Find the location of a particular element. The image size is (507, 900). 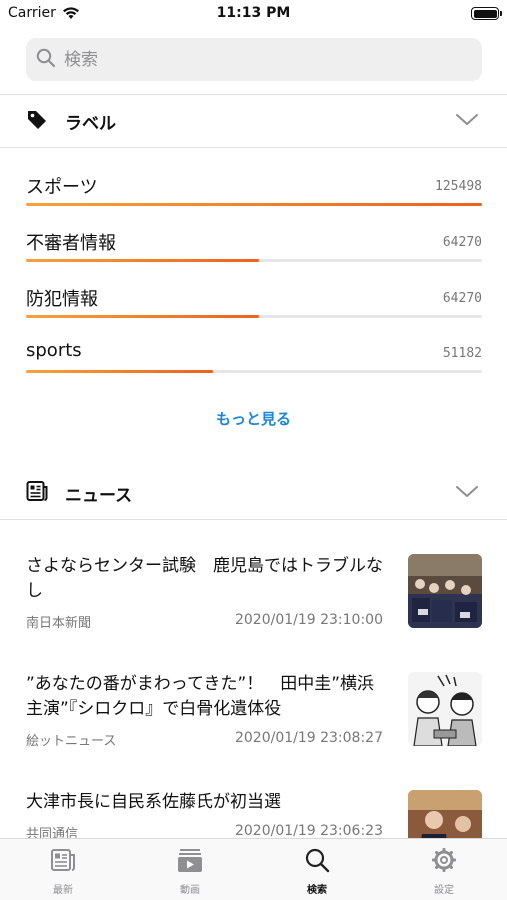

show-more-link: もっと見る is located at coordinates (253, 418).